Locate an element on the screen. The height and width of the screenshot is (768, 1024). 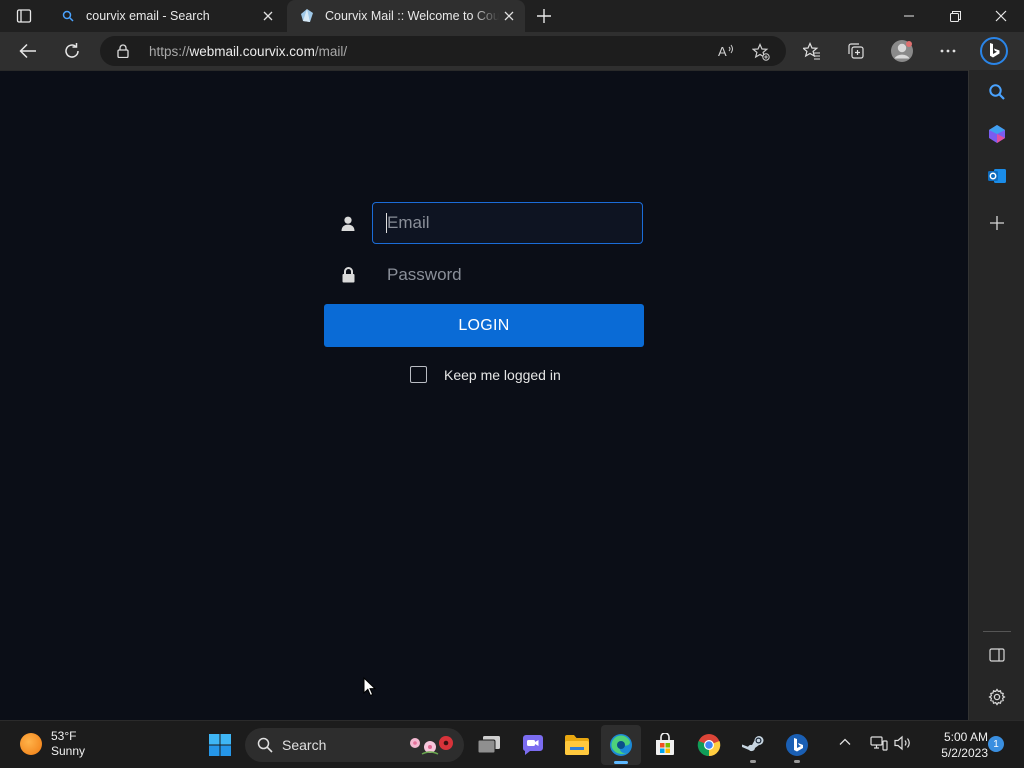
hide-sidebar-button is located at coordinates (997, 655).